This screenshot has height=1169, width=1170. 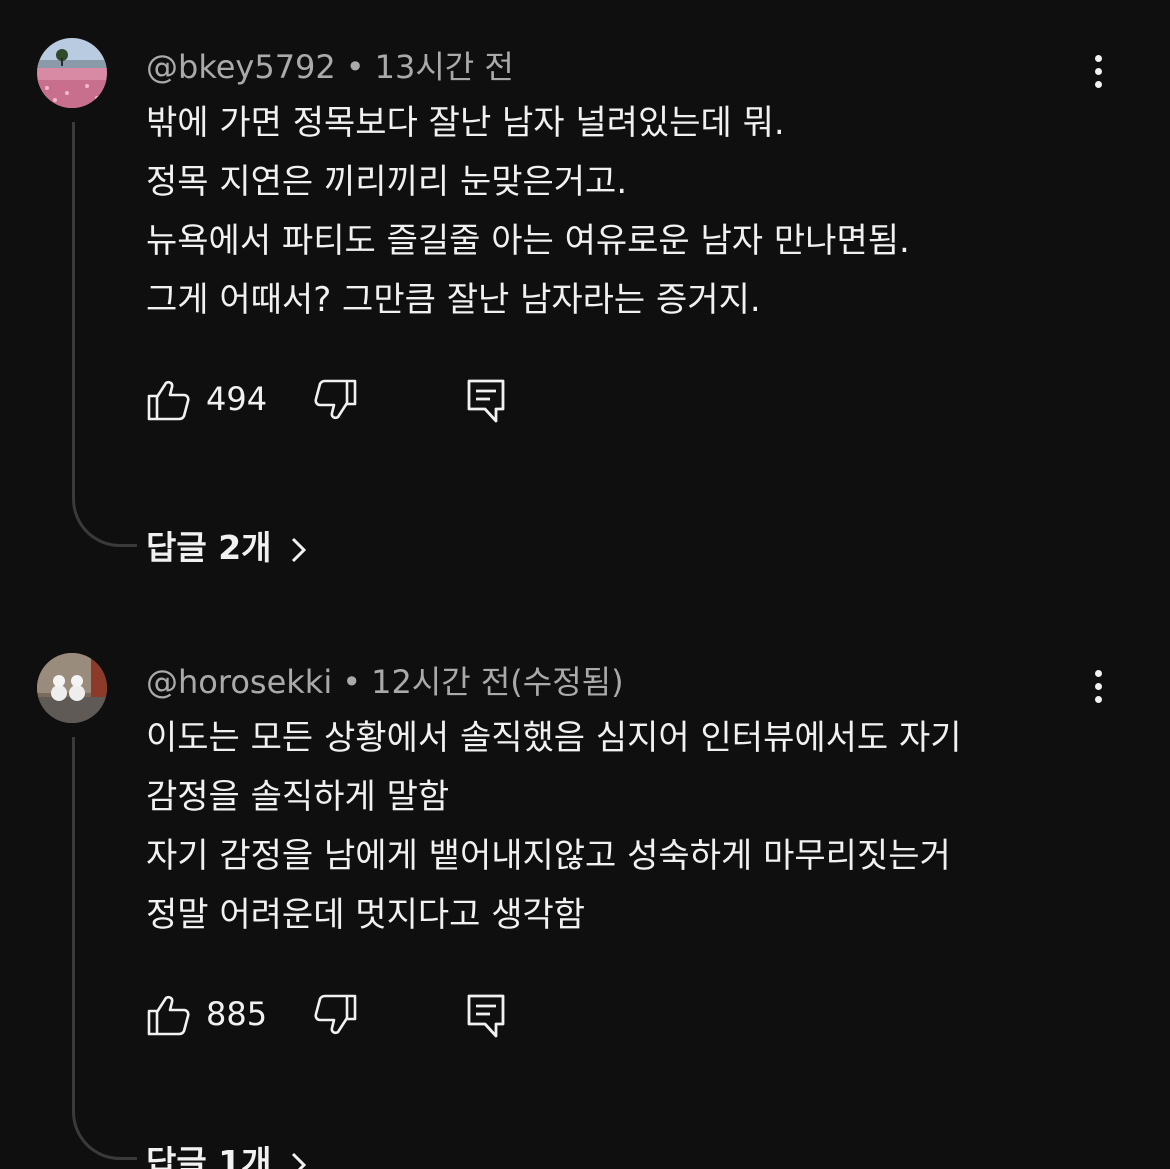 I want to click on comment-line: 자기 감정을 남에게 뱉어내지않고 성숙하게 마무리짓는거, so click(x=548, y=856).